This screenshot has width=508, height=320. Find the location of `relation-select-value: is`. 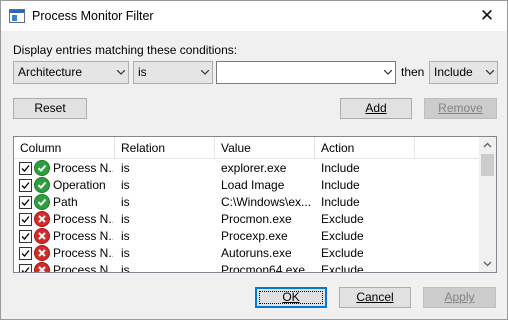

relation-select-value: is is located at coordinates (142, 72).